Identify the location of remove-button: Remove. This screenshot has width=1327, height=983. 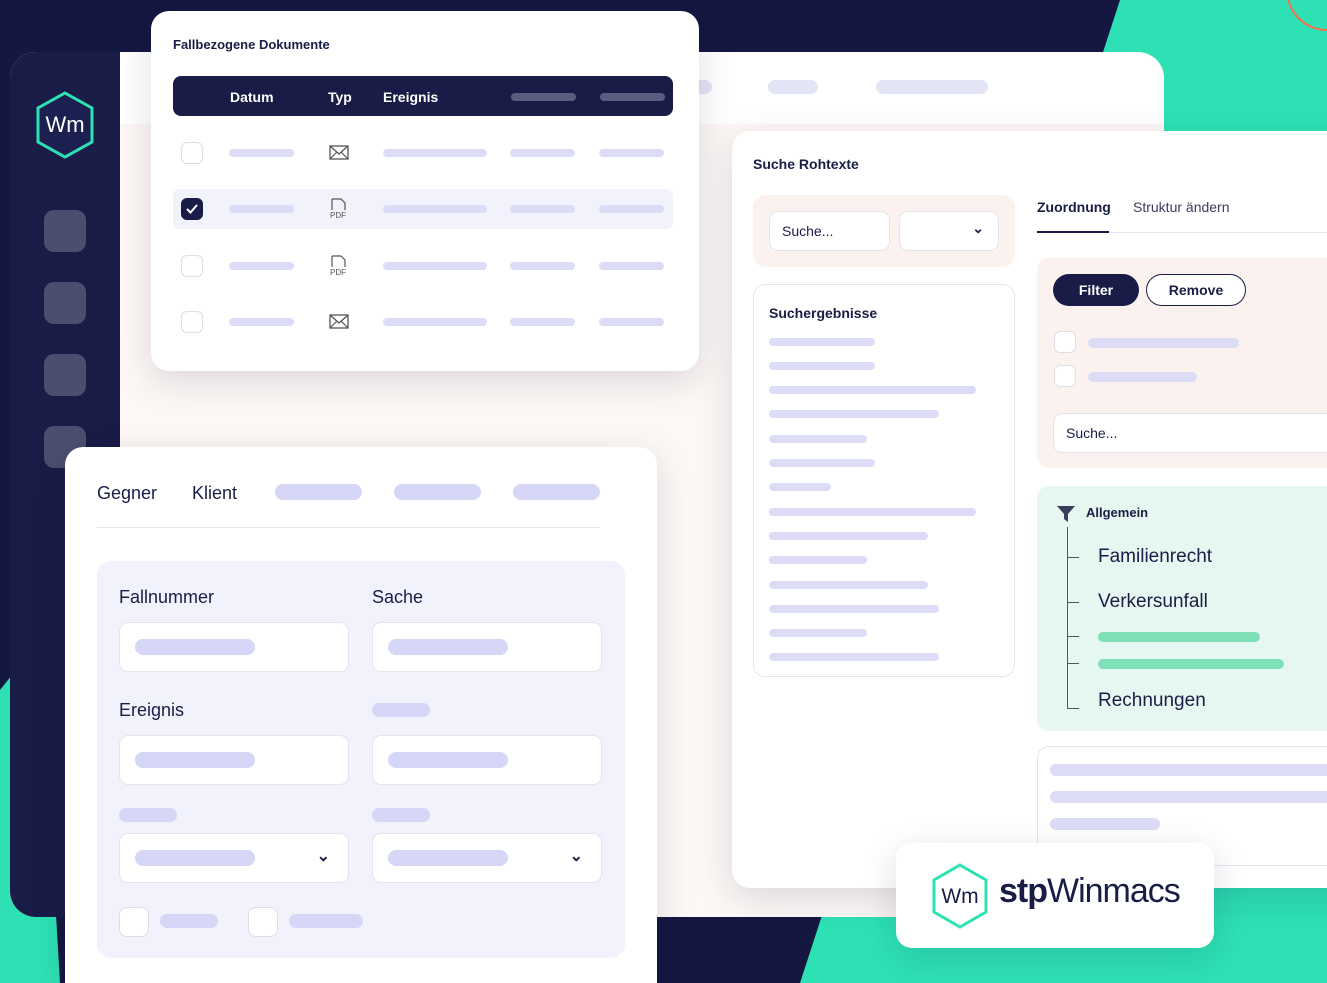
(1196, 290).